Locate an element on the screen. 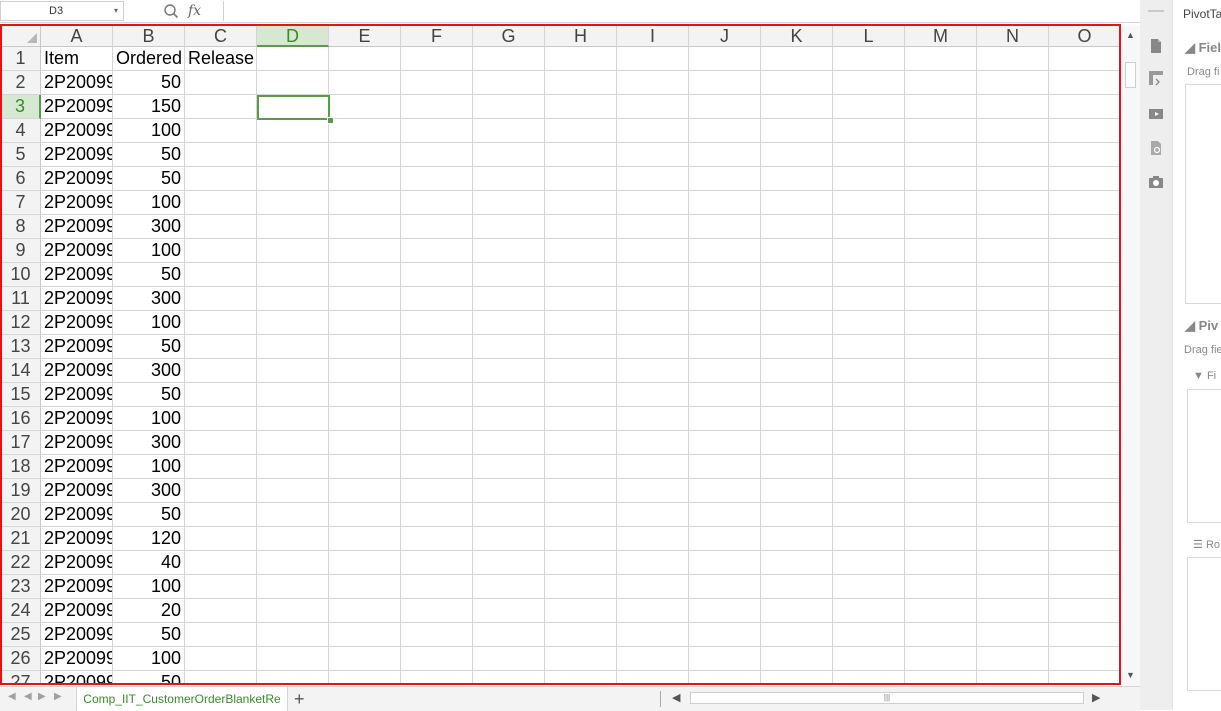 The height and width of the screenshot is (711, 1221). row-header: 6 is located at coordinates (21, 179).